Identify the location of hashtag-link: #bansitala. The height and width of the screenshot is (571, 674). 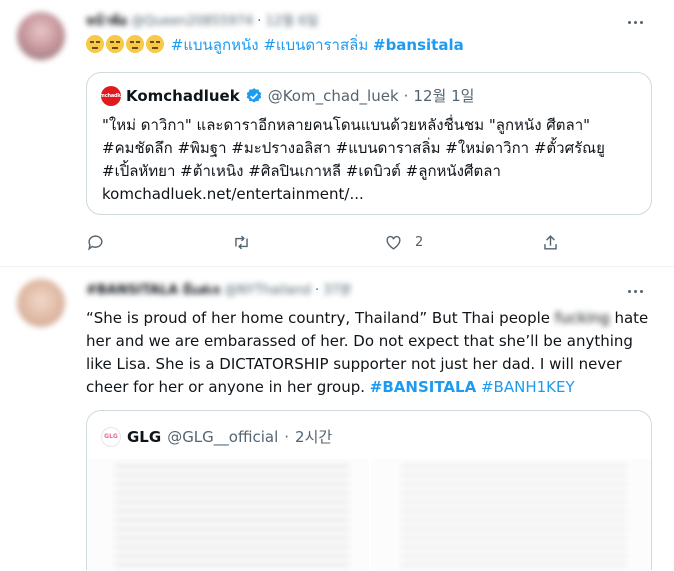
(418, 45).